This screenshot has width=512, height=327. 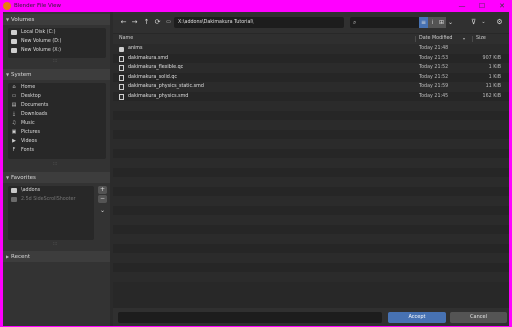 What do you see at coordinates (7, 6) in the screenshot?
I see `blender-logo-icon` at bounding box center [7, 6].